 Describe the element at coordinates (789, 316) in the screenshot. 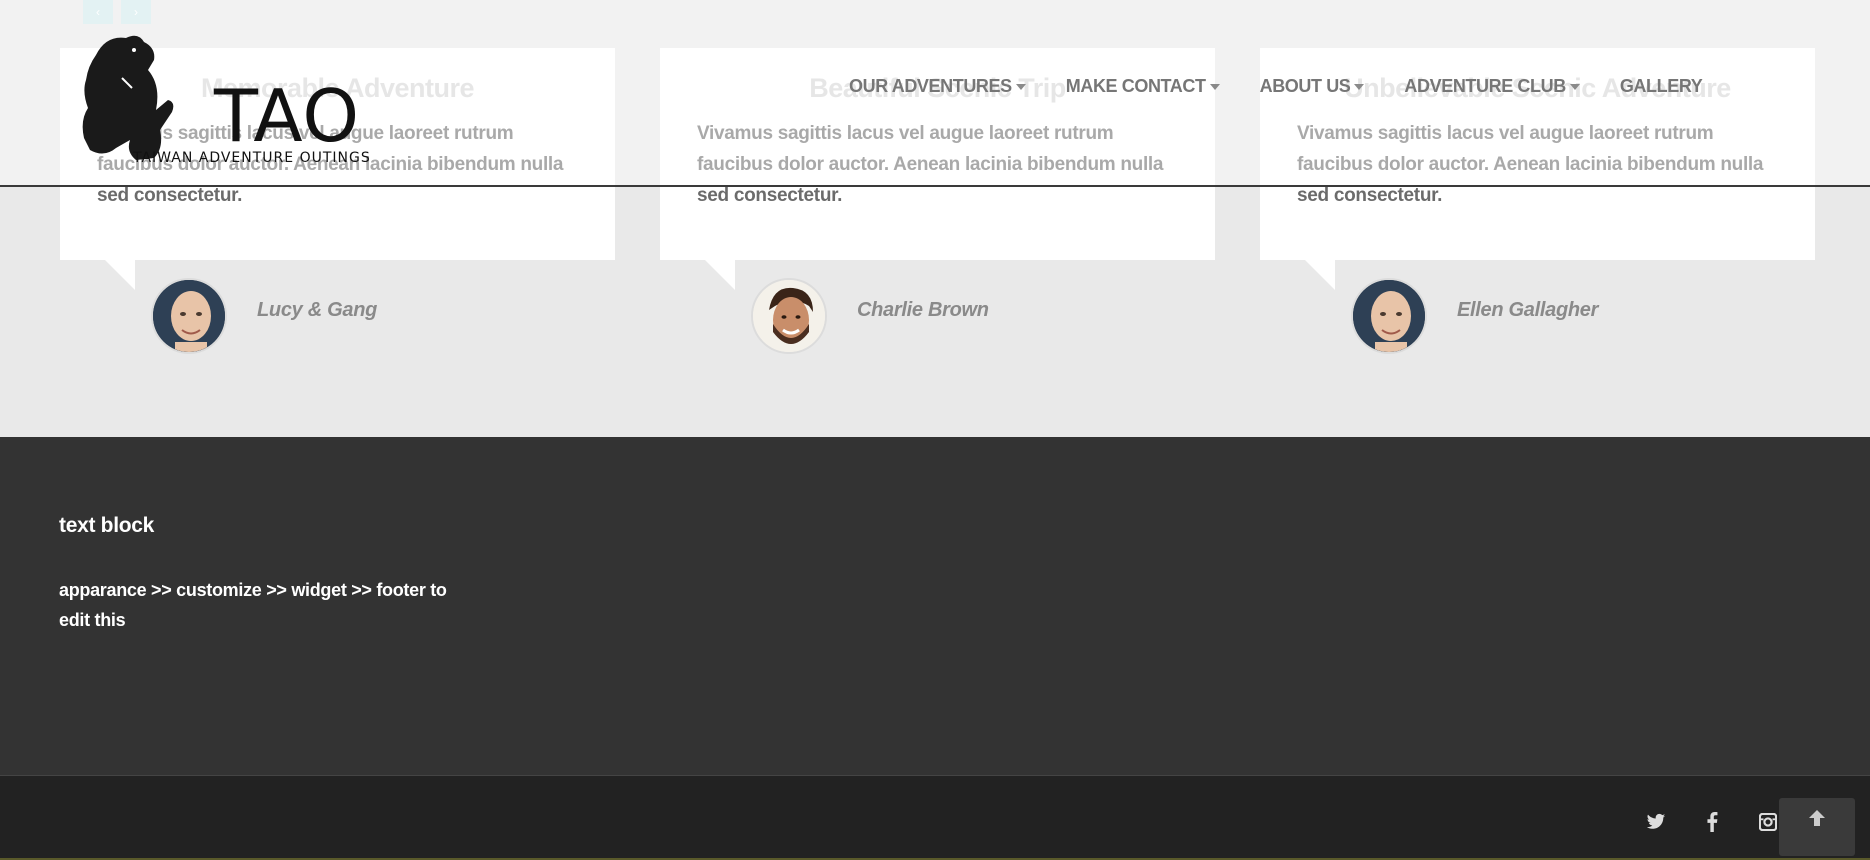

I see `smiling-man-avatar` at that location.